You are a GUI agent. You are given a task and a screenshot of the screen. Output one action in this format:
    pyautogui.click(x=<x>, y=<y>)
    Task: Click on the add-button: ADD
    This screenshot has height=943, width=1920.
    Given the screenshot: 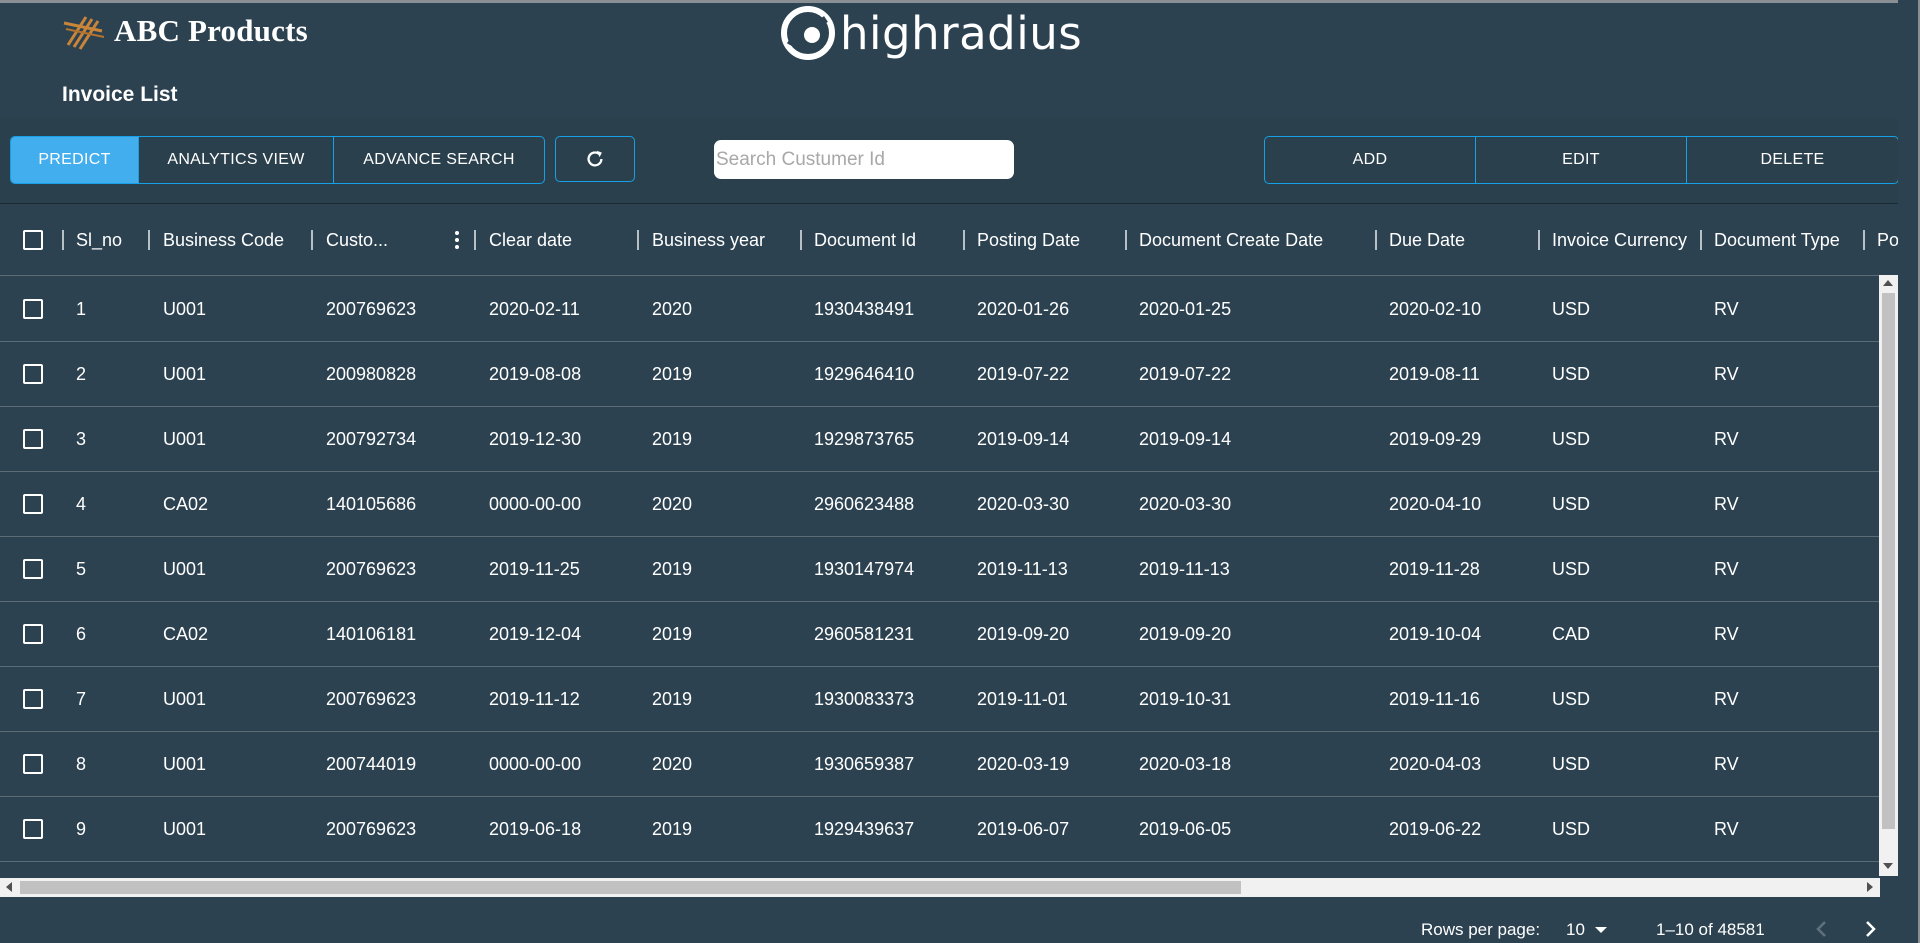 What is the action you would take?
    pyautogui.click(x=1370, y=160)
    